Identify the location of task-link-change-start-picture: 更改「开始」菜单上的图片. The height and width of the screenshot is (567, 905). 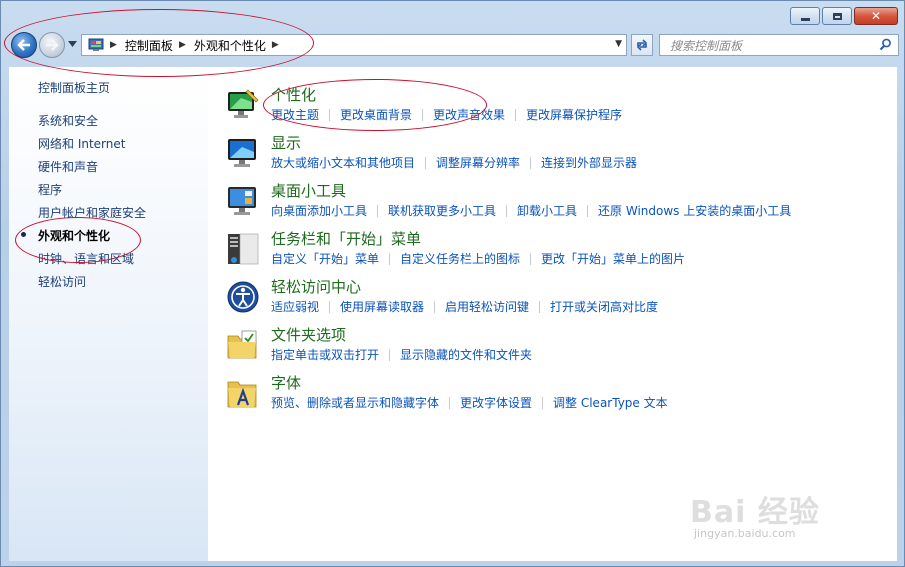
(613, 258).